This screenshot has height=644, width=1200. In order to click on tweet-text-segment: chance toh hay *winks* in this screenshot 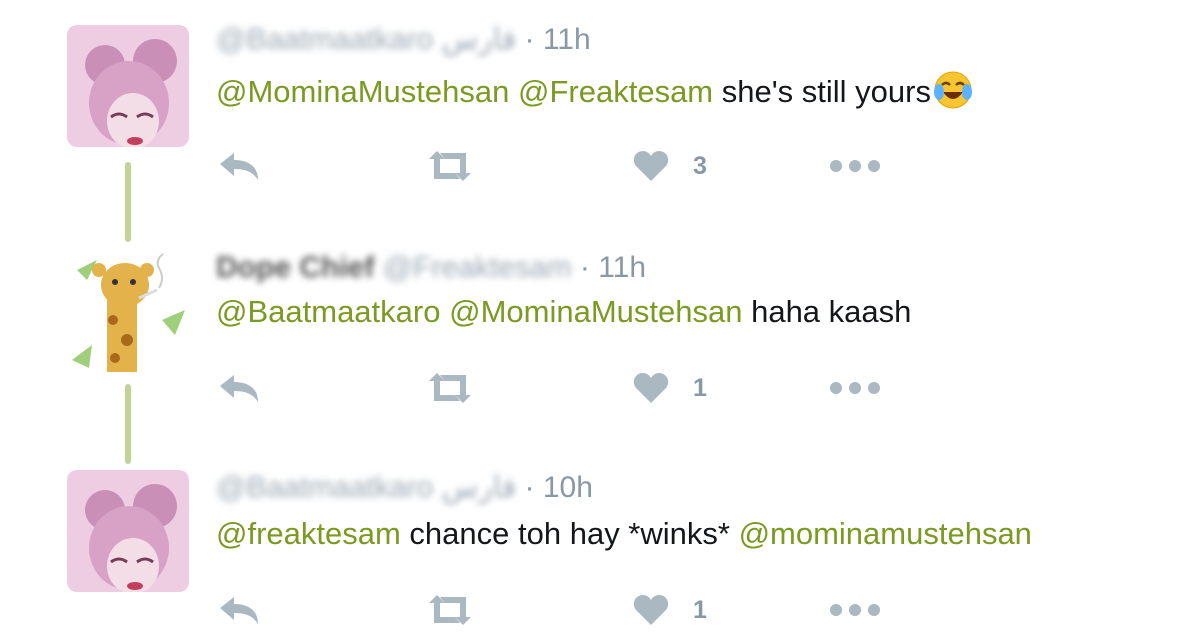, I will do `click(569, 533)`.